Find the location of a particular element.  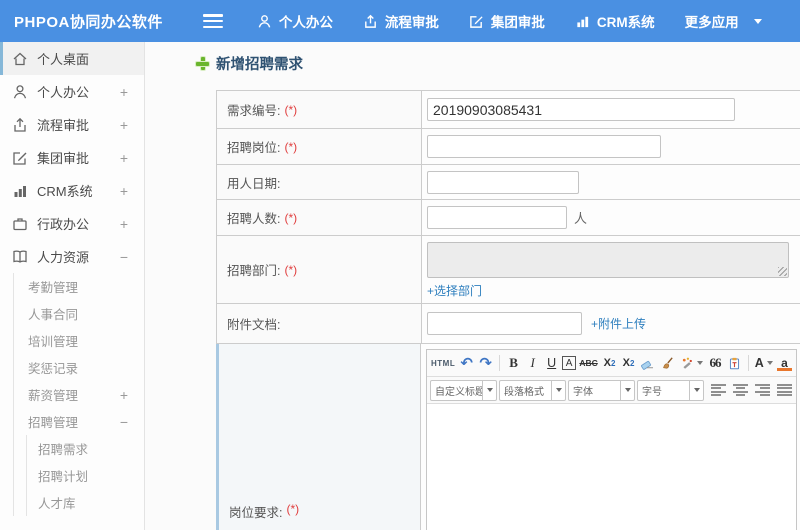

sidebar-item-personnel-contract: 人事合同 is located at coordinates (72, 313).